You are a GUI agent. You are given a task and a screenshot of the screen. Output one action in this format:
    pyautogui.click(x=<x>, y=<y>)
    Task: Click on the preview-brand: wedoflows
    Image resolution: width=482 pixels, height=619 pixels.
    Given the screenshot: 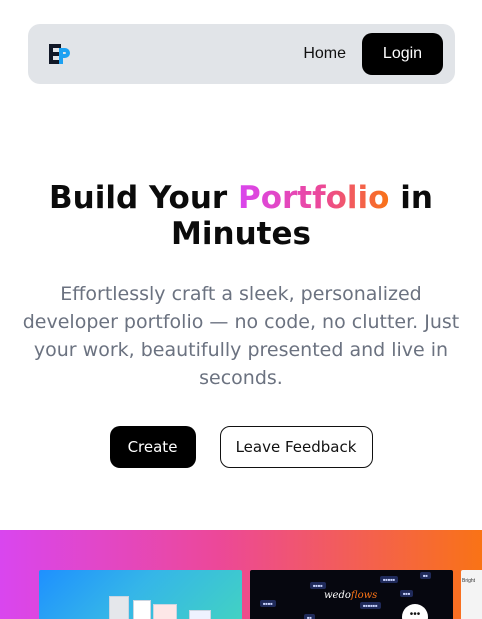 What is the action you would take?
    pyautogui.click(x=350, y=595)
    